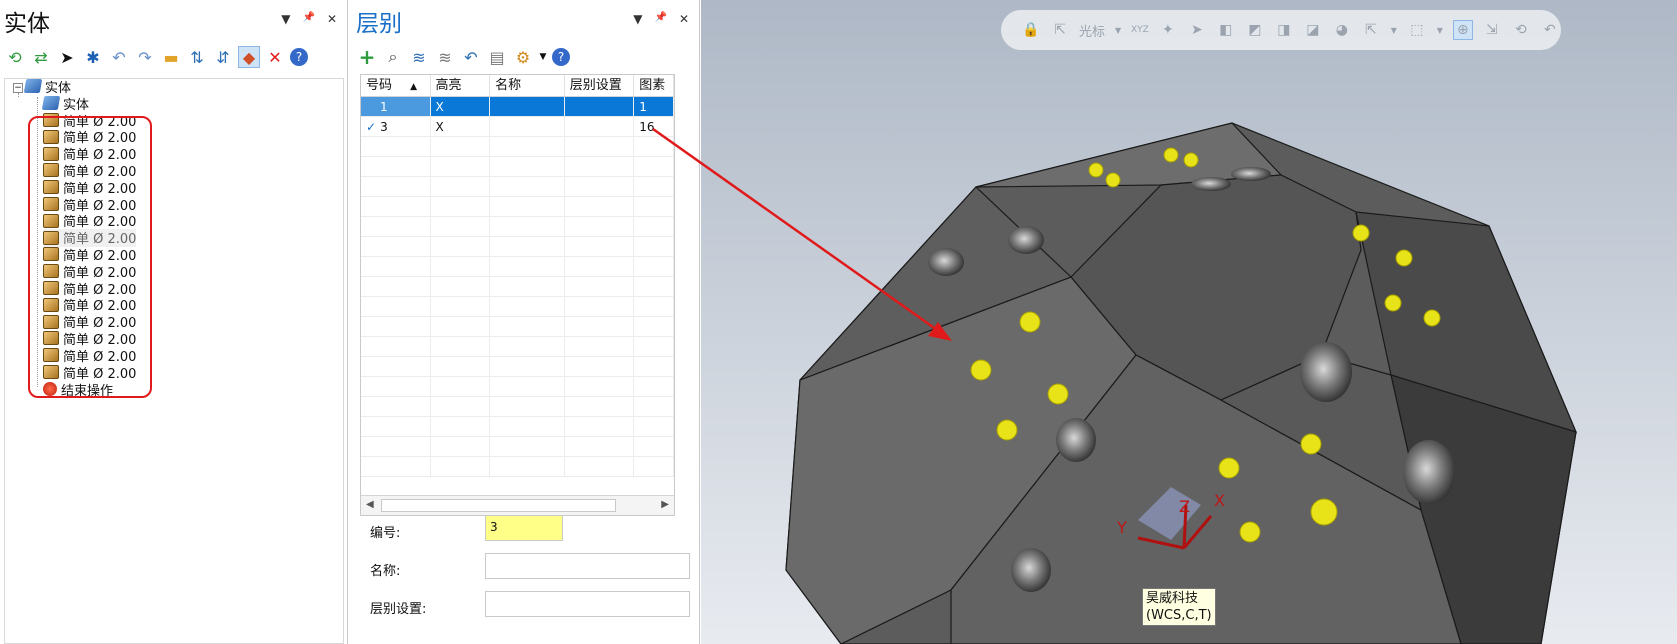  Describe the element at coordinates (93, 57) in the screenshot. I see `select-multiple-icon: ✱` at that location.